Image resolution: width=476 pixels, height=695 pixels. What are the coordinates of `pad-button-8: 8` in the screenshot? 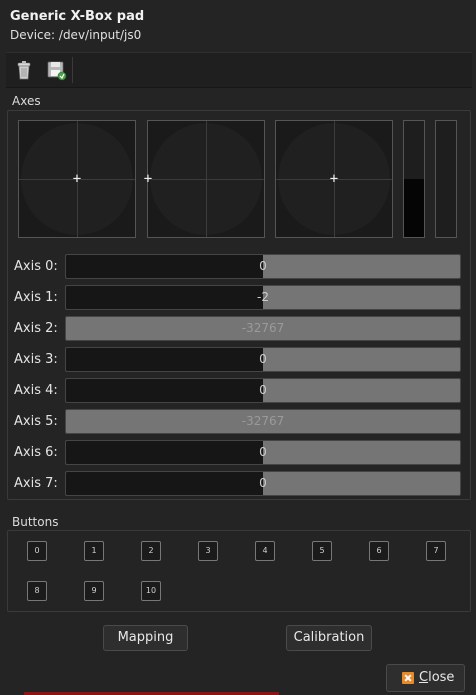 It's located at (37, 591).